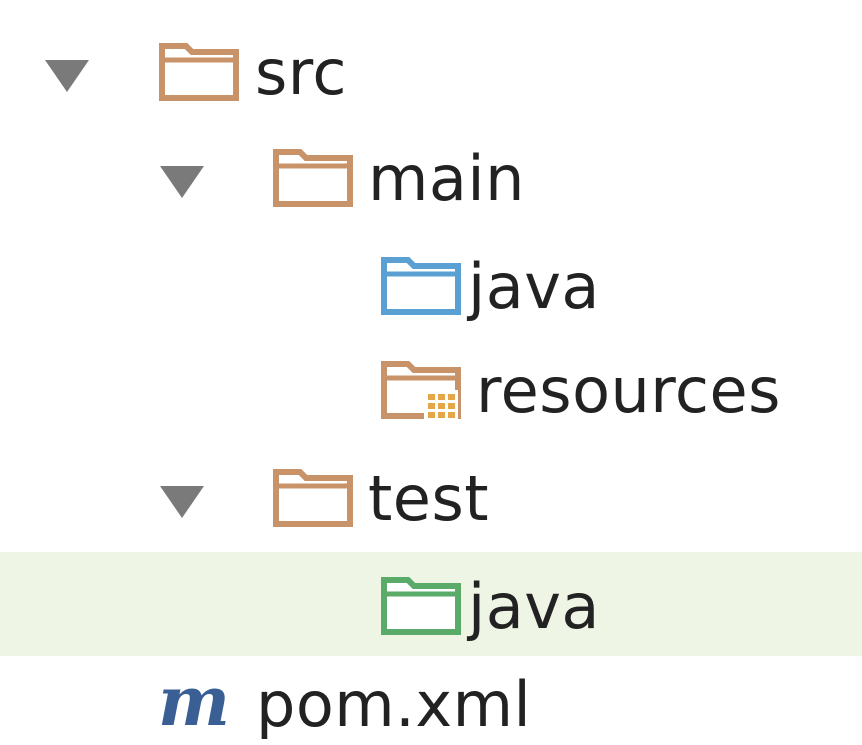 This screenshot has width=862, height=745. Describe the element at coordinates (421, 391) in the screenshot. I see `resources-folder-icon` at that location.